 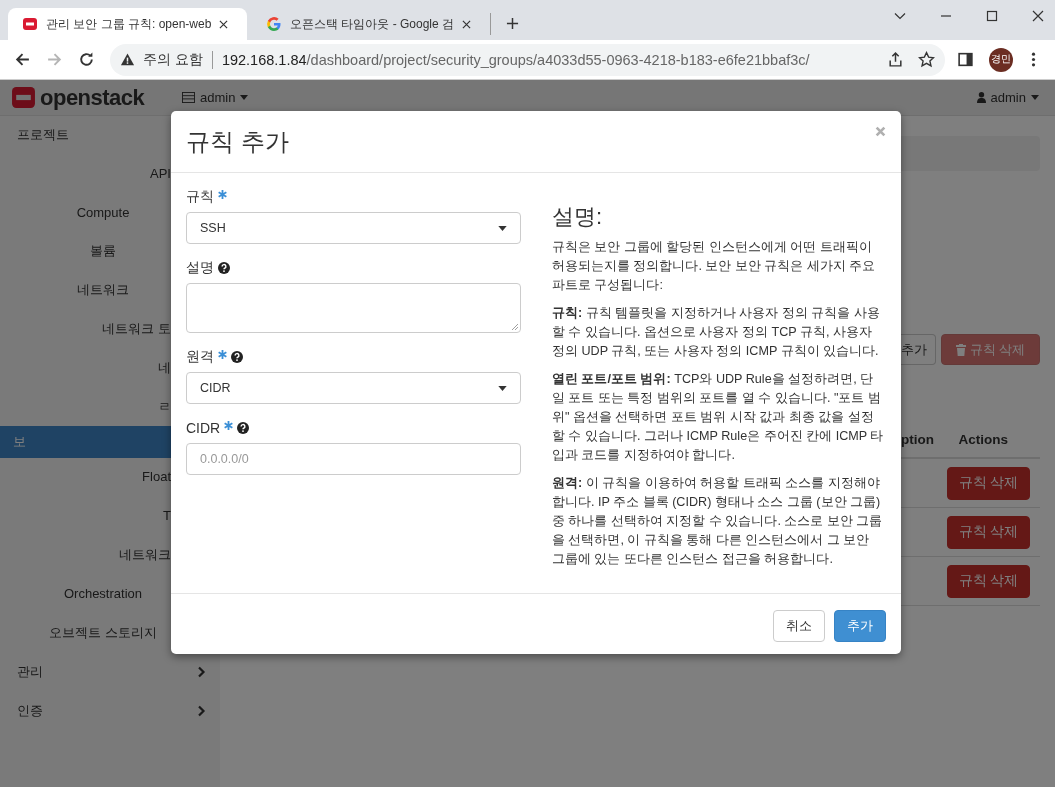 What do you see at coordinates (353, 228) in the screenshot?
I see `select-field: SSH` at bounding box center [353, 228].